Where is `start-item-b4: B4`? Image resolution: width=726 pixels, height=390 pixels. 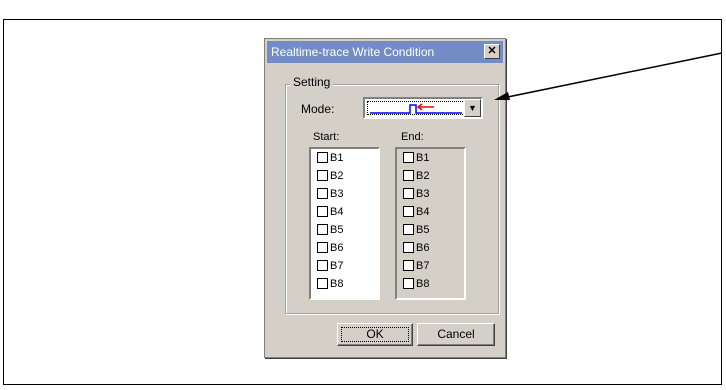
start-item-b4: B4 is located at coordinates (330, 214).